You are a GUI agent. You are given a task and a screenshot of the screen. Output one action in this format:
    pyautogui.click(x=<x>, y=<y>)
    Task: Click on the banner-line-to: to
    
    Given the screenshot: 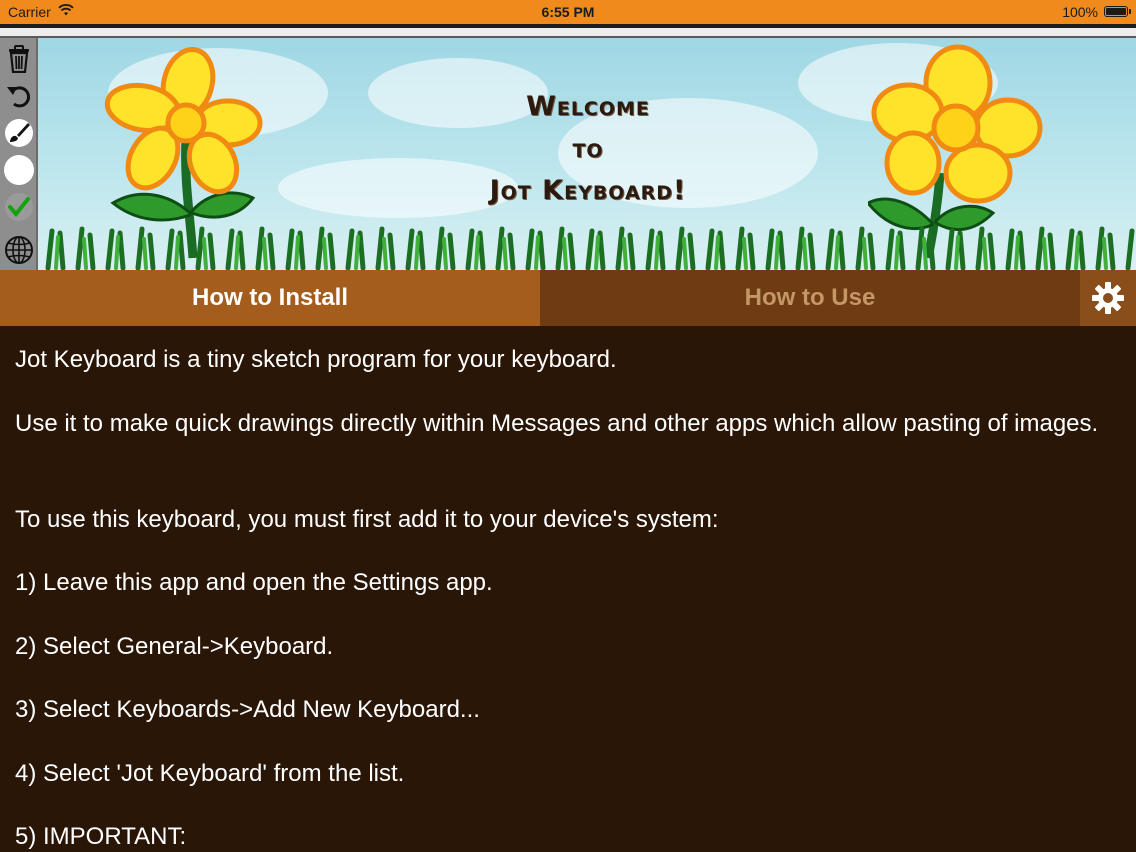 What is the action you would take?
    pyautogui.click(x=588, y=148)
    